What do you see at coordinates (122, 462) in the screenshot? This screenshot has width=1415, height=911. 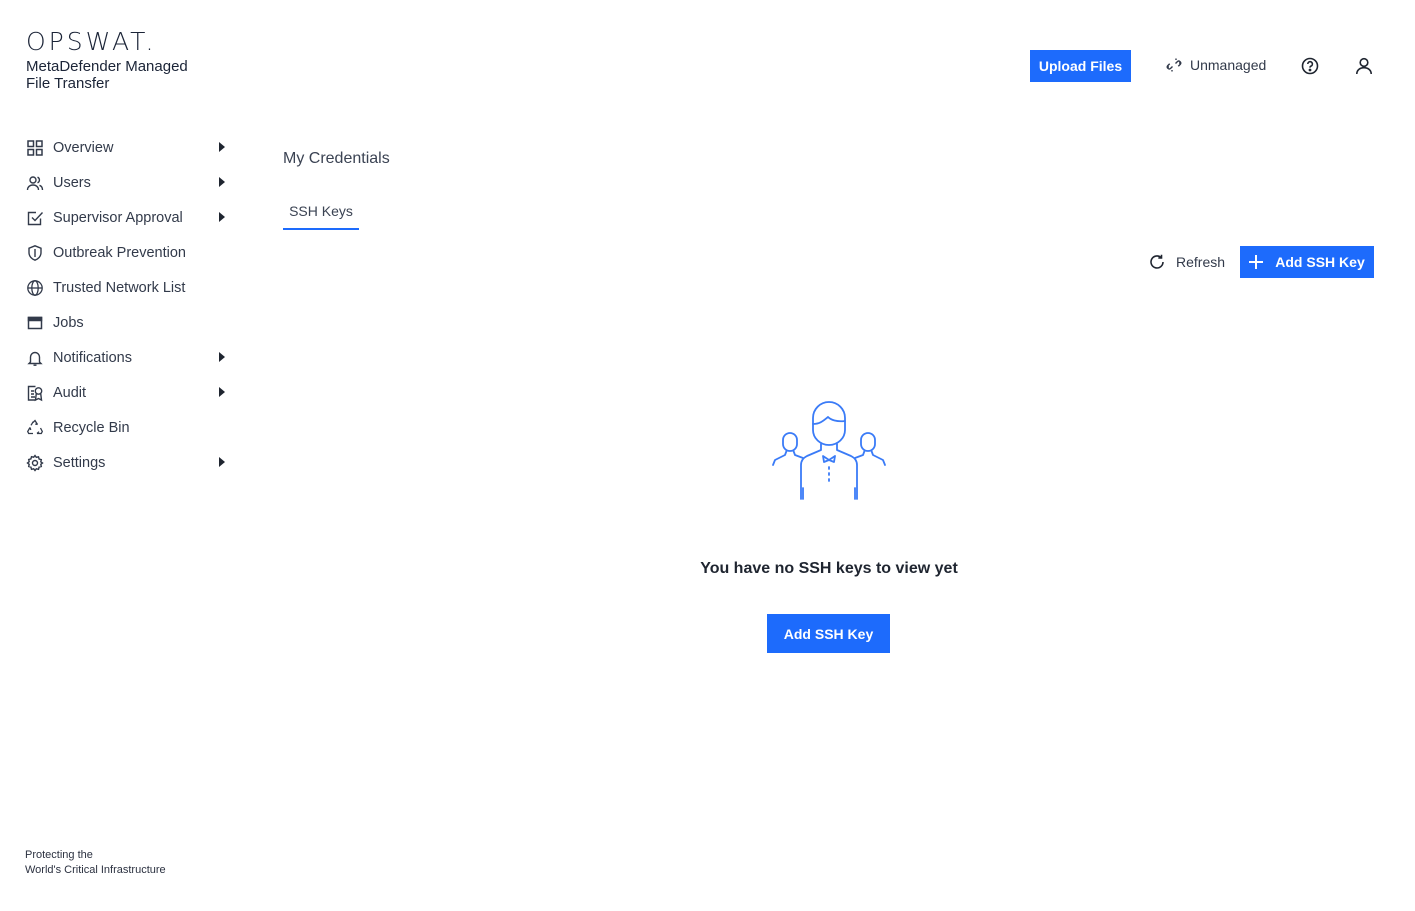 I see `sidebar-item-settings: Settings` at bounding box center [122, 462].